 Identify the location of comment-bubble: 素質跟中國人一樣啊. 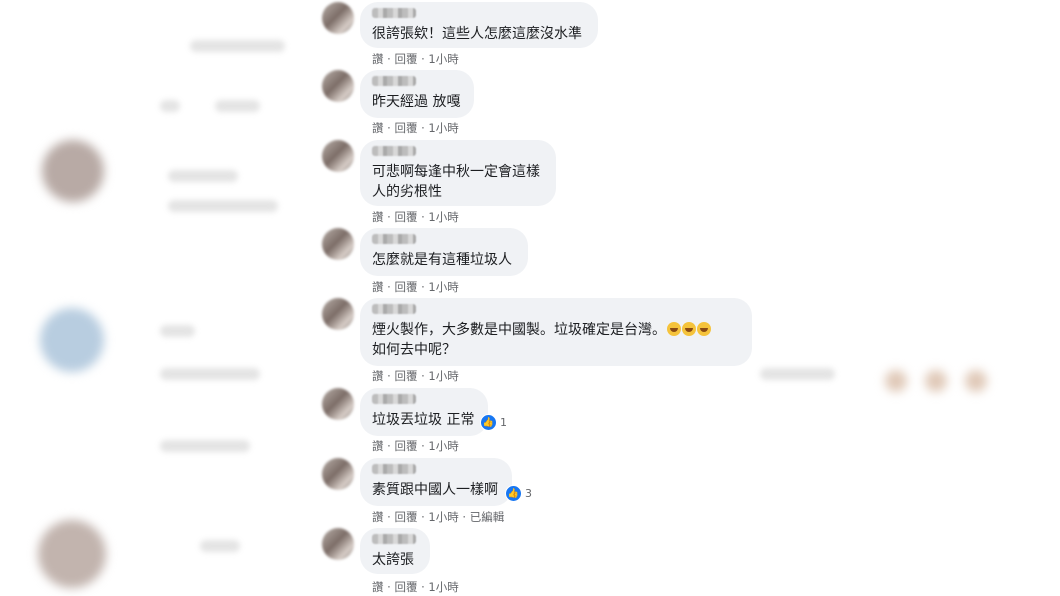
(436, 482).